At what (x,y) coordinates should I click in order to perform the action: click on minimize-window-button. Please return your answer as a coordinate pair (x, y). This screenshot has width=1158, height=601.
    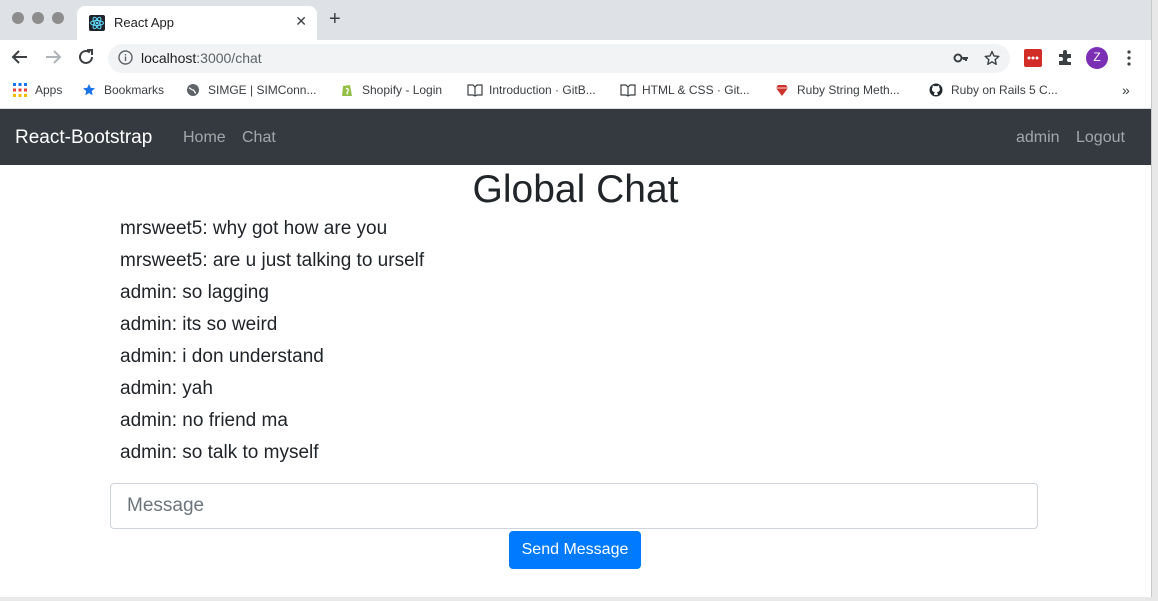
    Looking at the image, I should click on (38, 18).